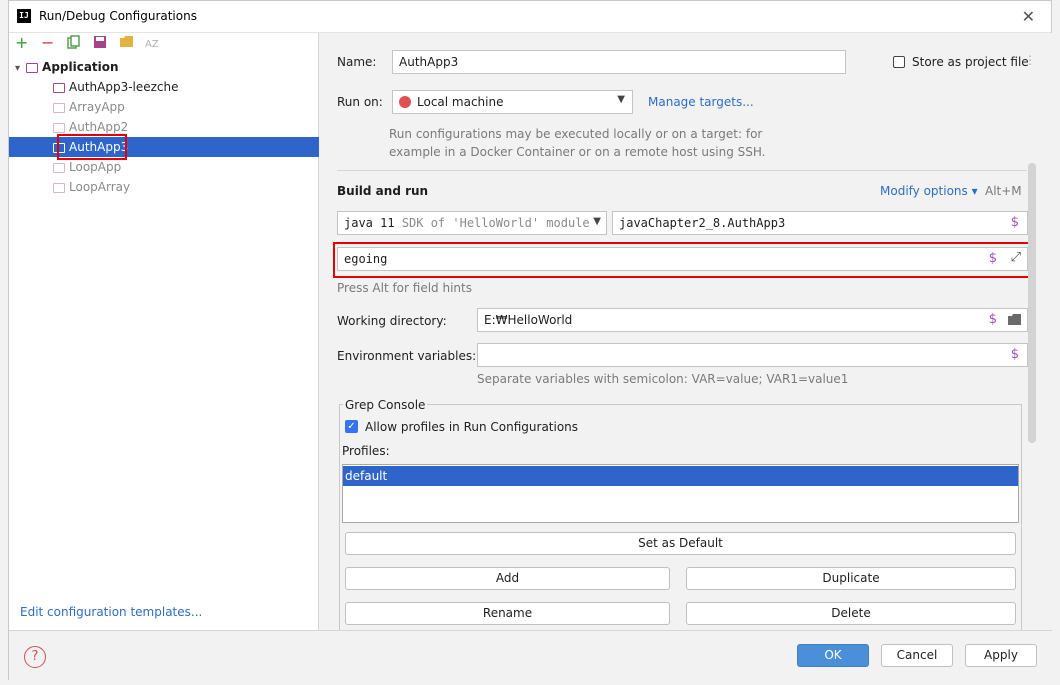 The height and width of the screenshot is (685, 1060). What do you see at coordinates (164, 187) in the screenshot?
I see `tree-item: LoopArray` at bounding box center [164, 187].